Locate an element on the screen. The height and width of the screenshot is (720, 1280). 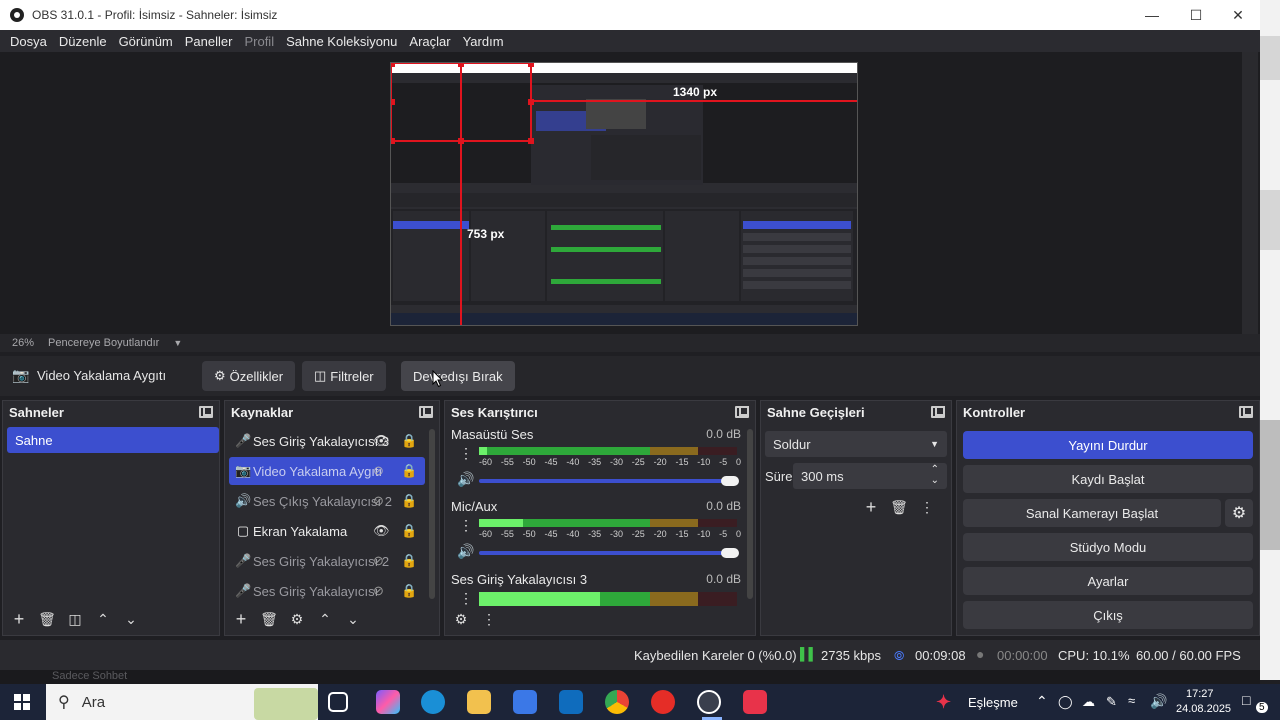
preview-canvas: 1340 px 753 px is located at coordinates (624, 194).